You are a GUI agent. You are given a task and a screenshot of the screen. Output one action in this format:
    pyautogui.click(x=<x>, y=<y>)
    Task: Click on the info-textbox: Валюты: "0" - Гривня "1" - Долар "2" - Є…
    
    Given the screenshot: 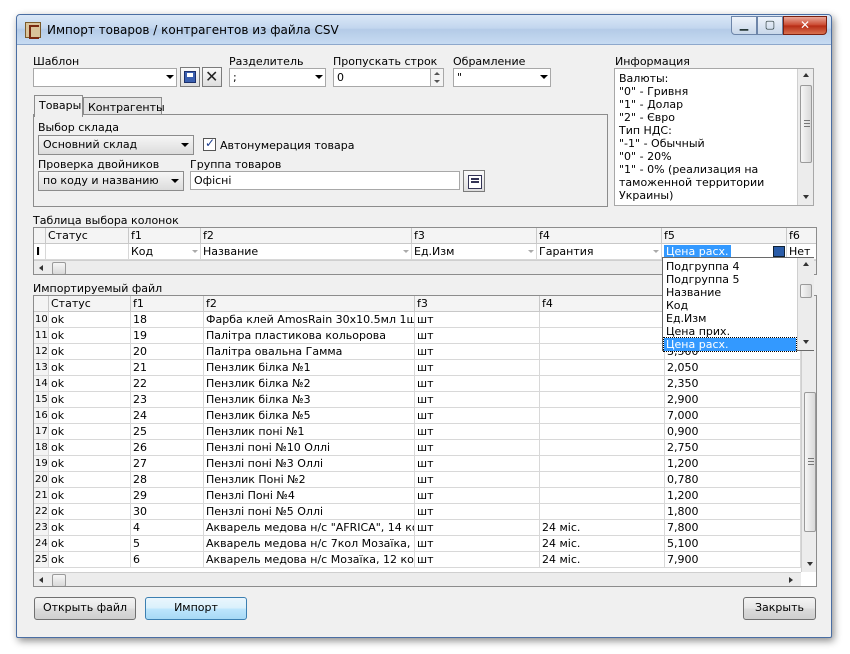 What is the action you would take?
    pyautogui.click(x=714, y=137)
    